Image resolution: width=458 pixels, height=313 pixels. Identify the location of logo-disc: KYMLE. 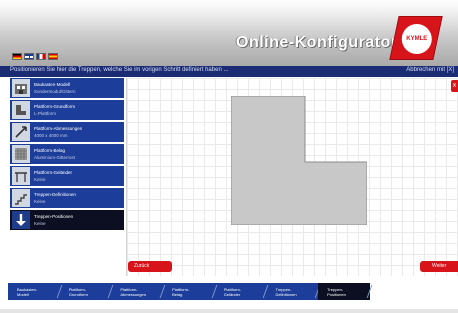
(416, 39).